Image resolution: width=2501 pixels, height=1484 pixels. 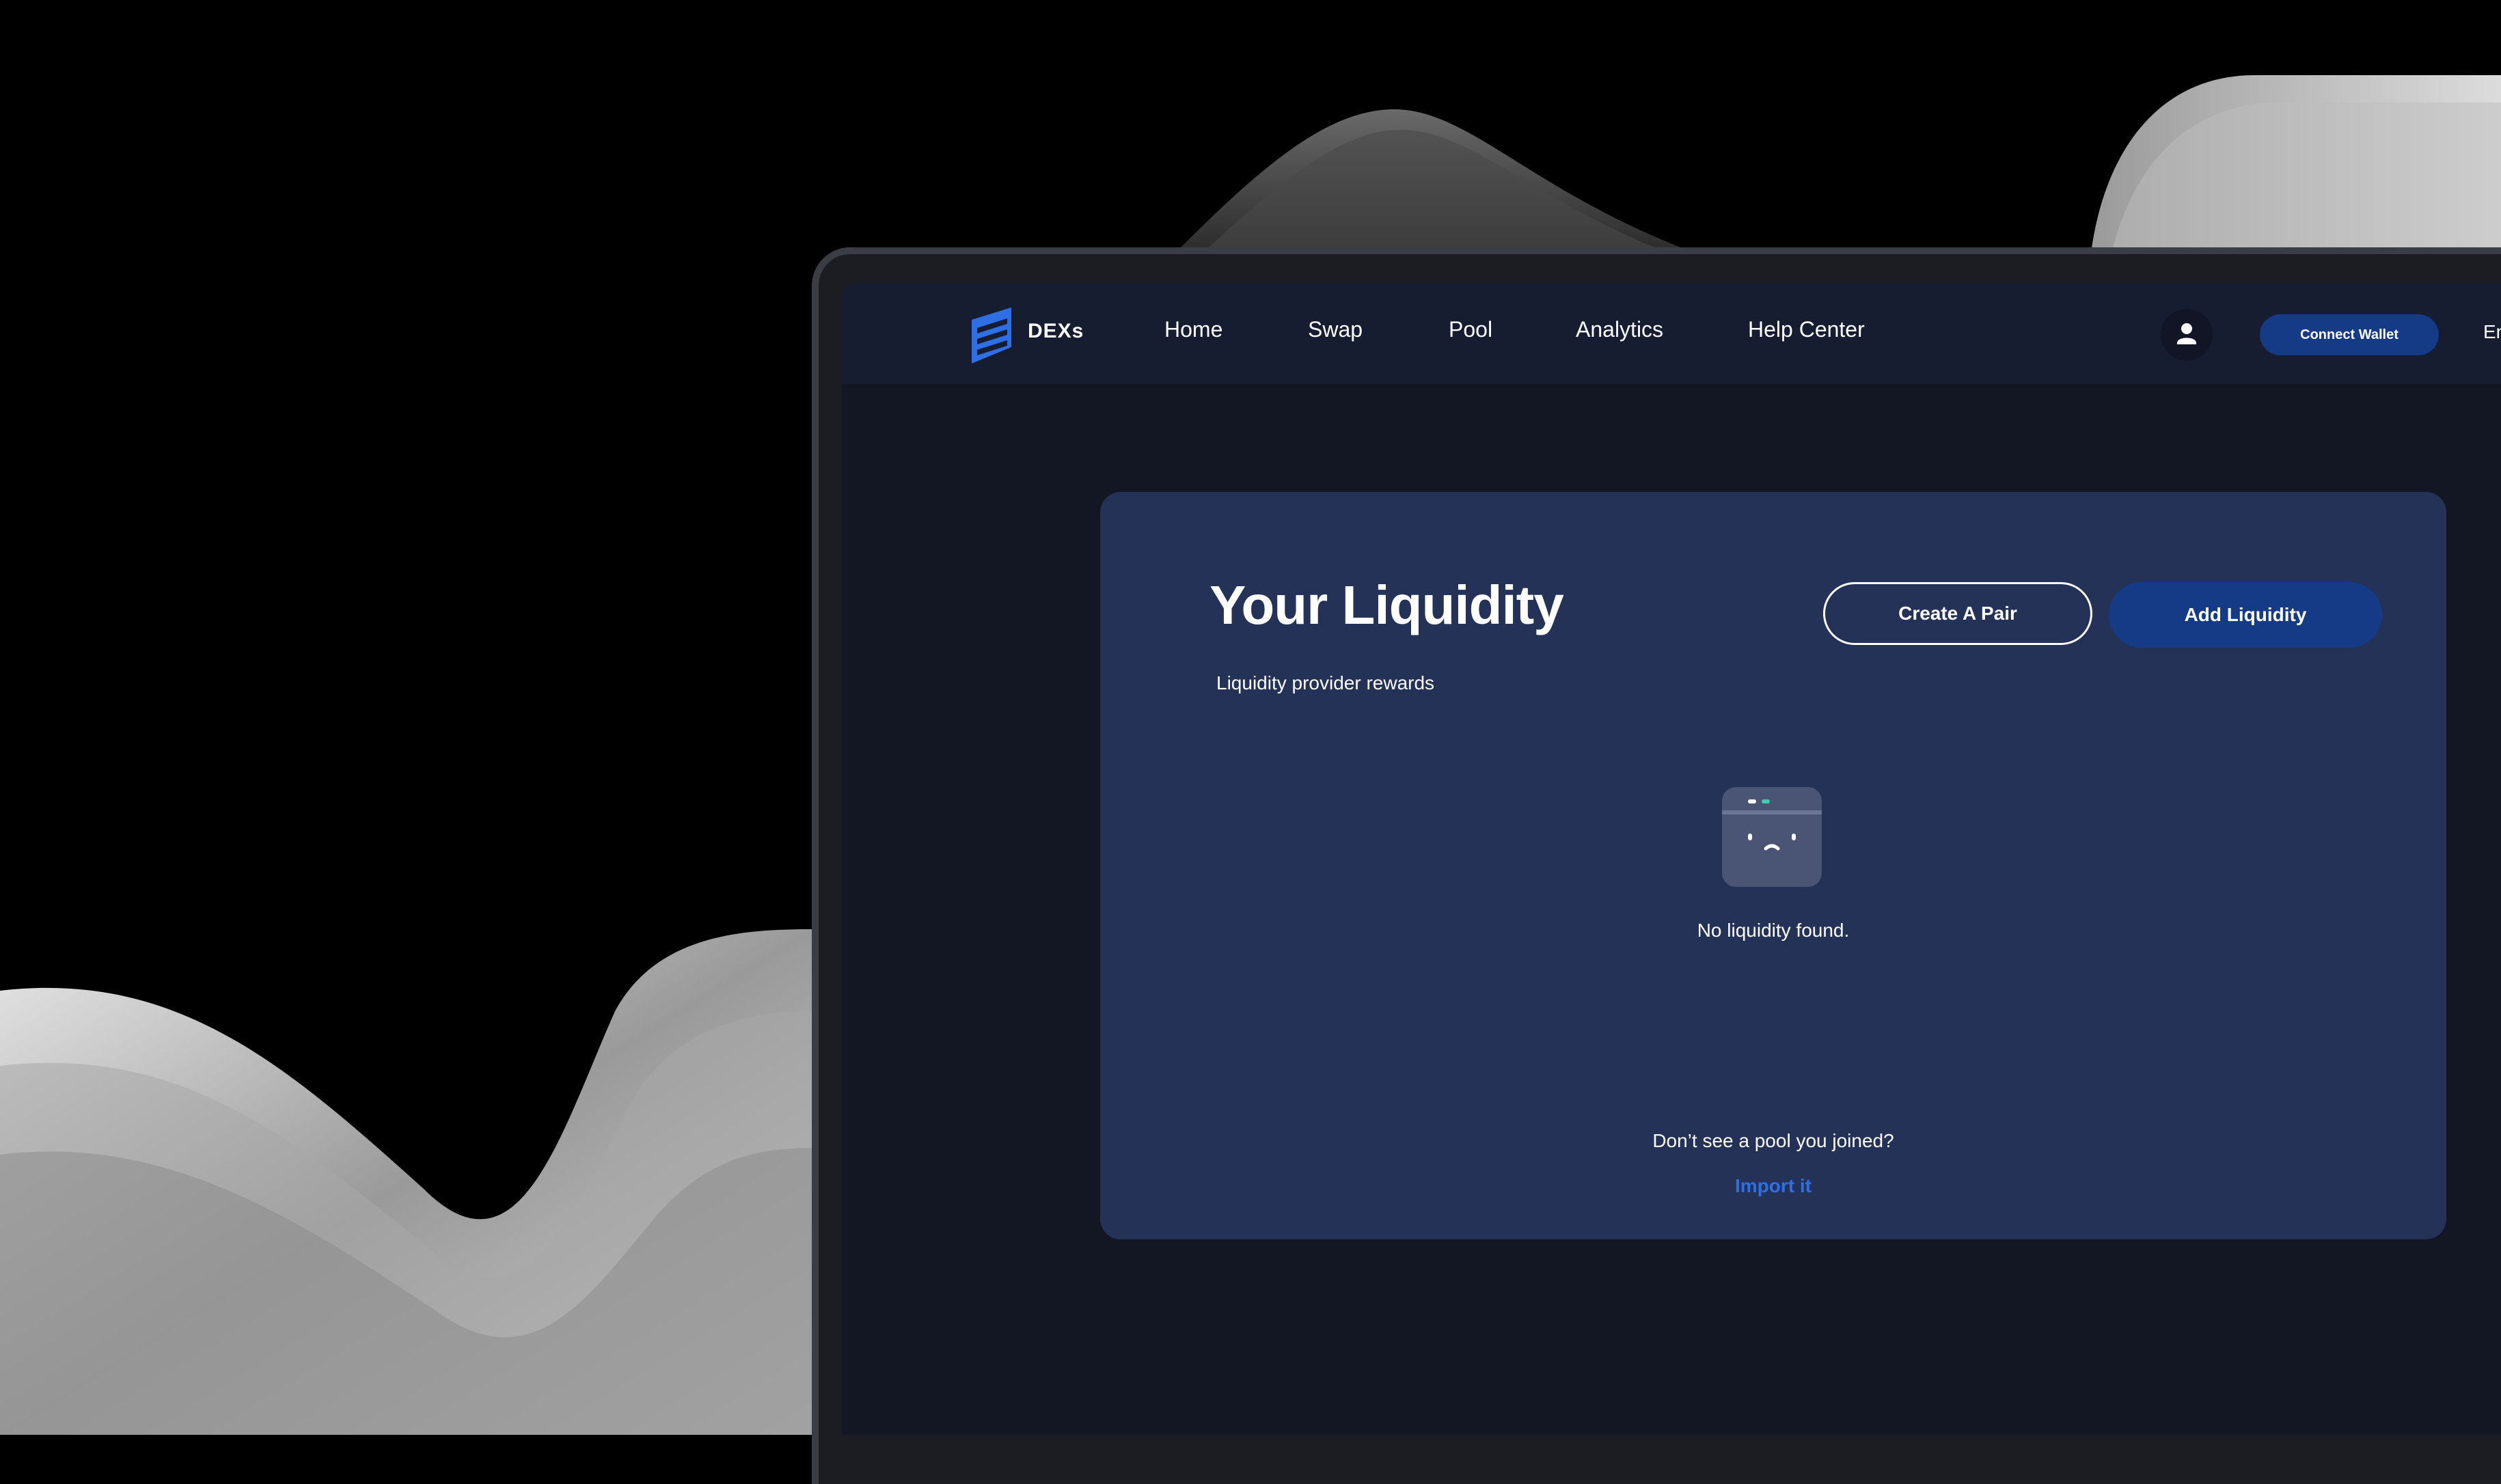 What do you see at coordinates (1773, 1186) in the screenshot?
I see `import-link: Import it` at bounding box center [1773, 1186].